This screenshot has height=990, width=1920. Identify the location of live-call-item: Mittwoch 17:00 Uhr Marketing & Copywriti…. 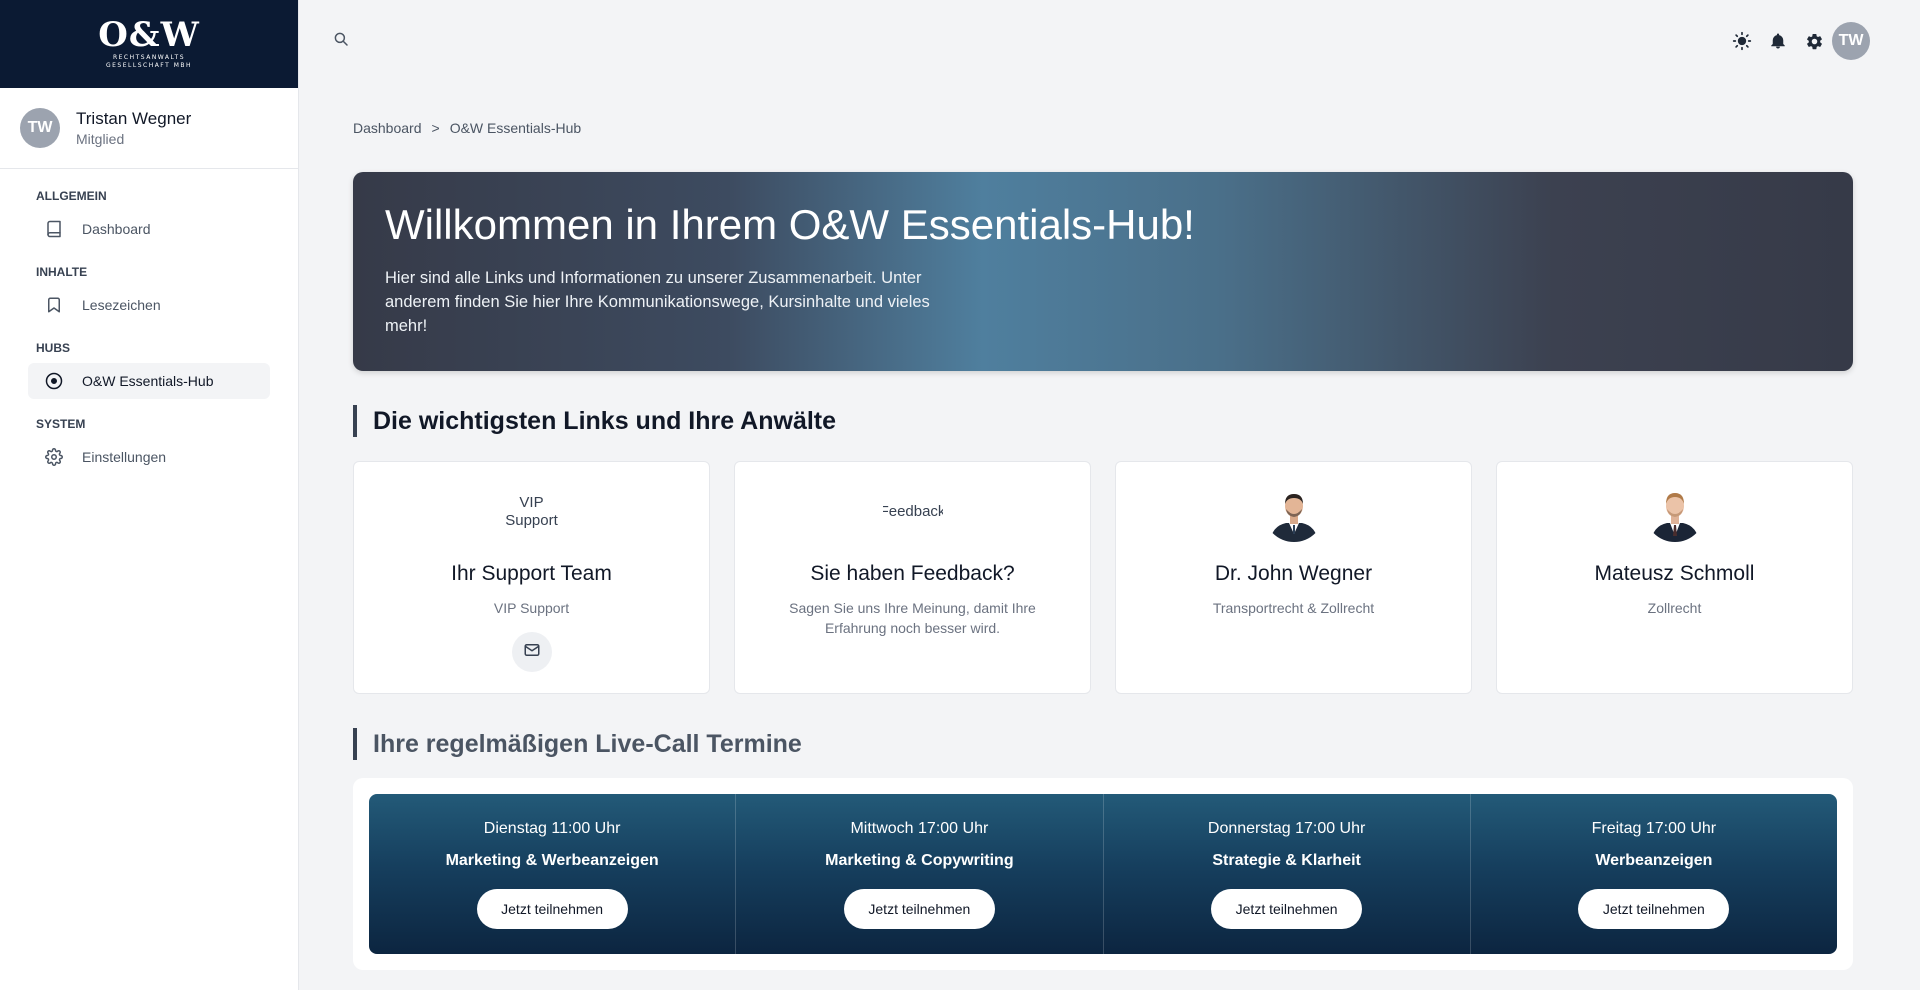
(920, 874).